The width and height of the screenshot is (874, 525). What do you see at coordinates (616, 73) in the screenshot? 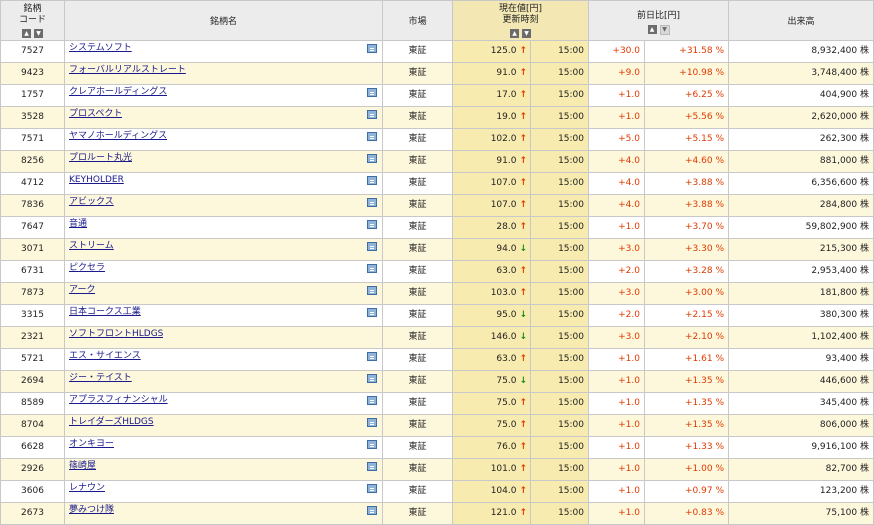
I see `price-change: +9.0` at bounding box center [616, 73].